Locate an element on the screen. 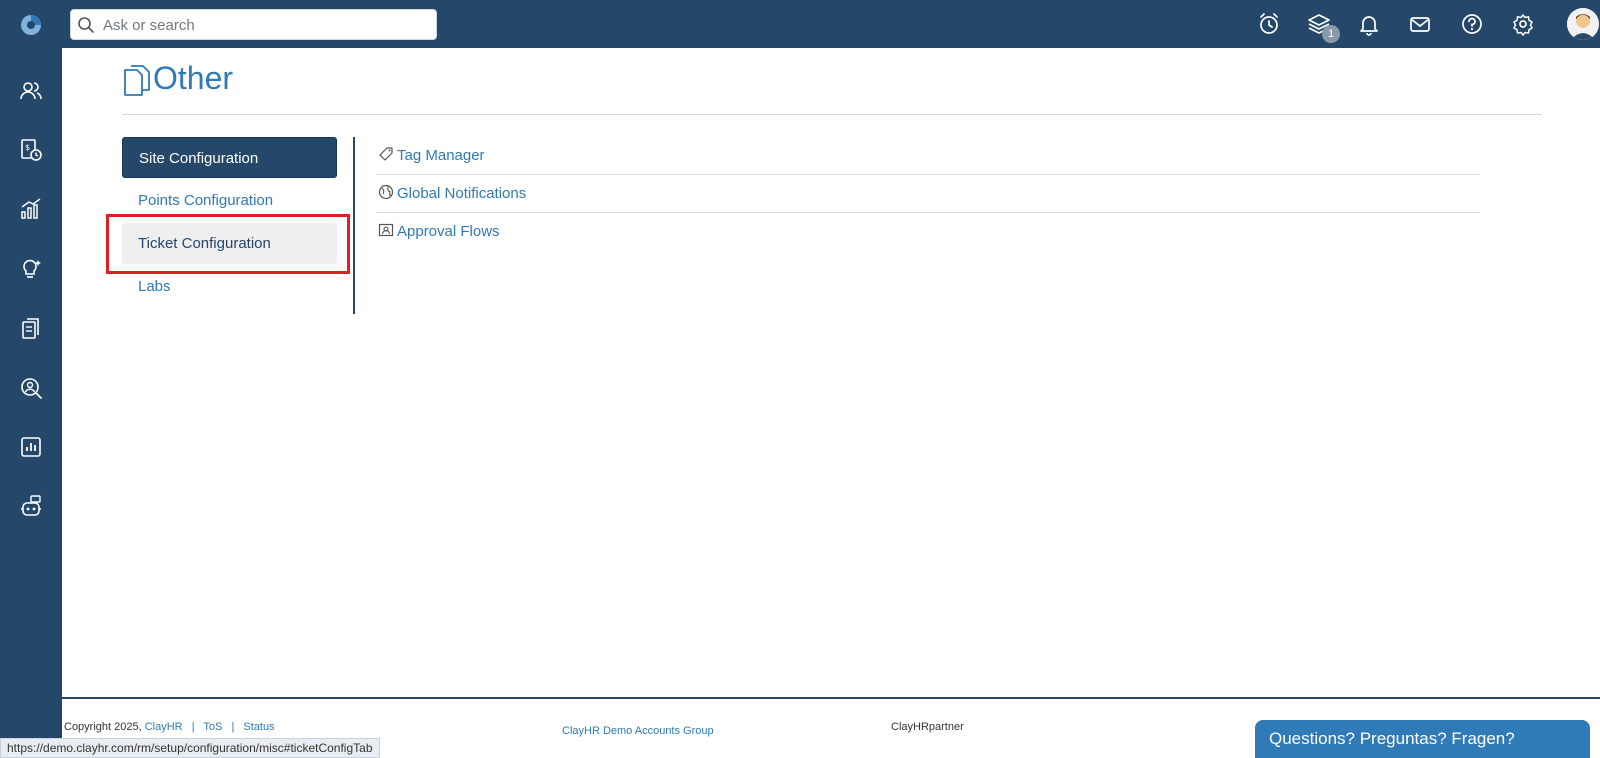 The image size is (1600, 758). payroll-clock-icon: $ is located at coordinates (31, 150).